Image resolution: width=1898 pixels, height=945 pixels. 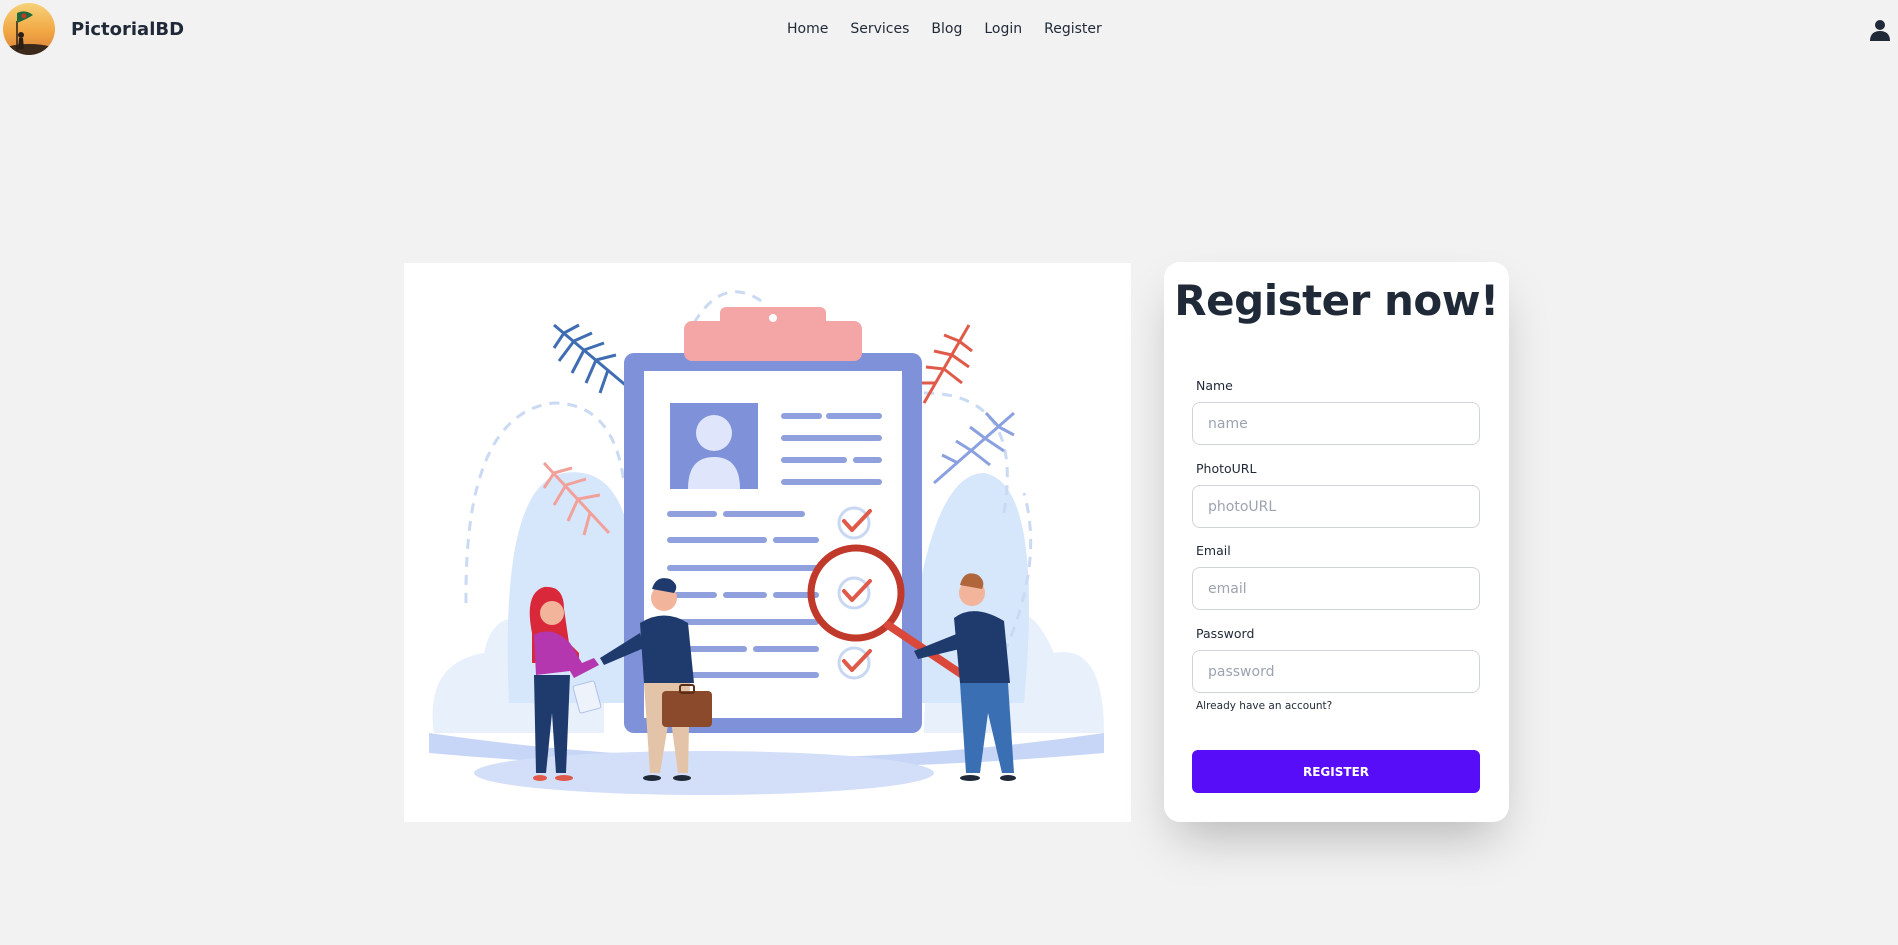 I want to click on email-label: Email, so click(x=1213, y=550).